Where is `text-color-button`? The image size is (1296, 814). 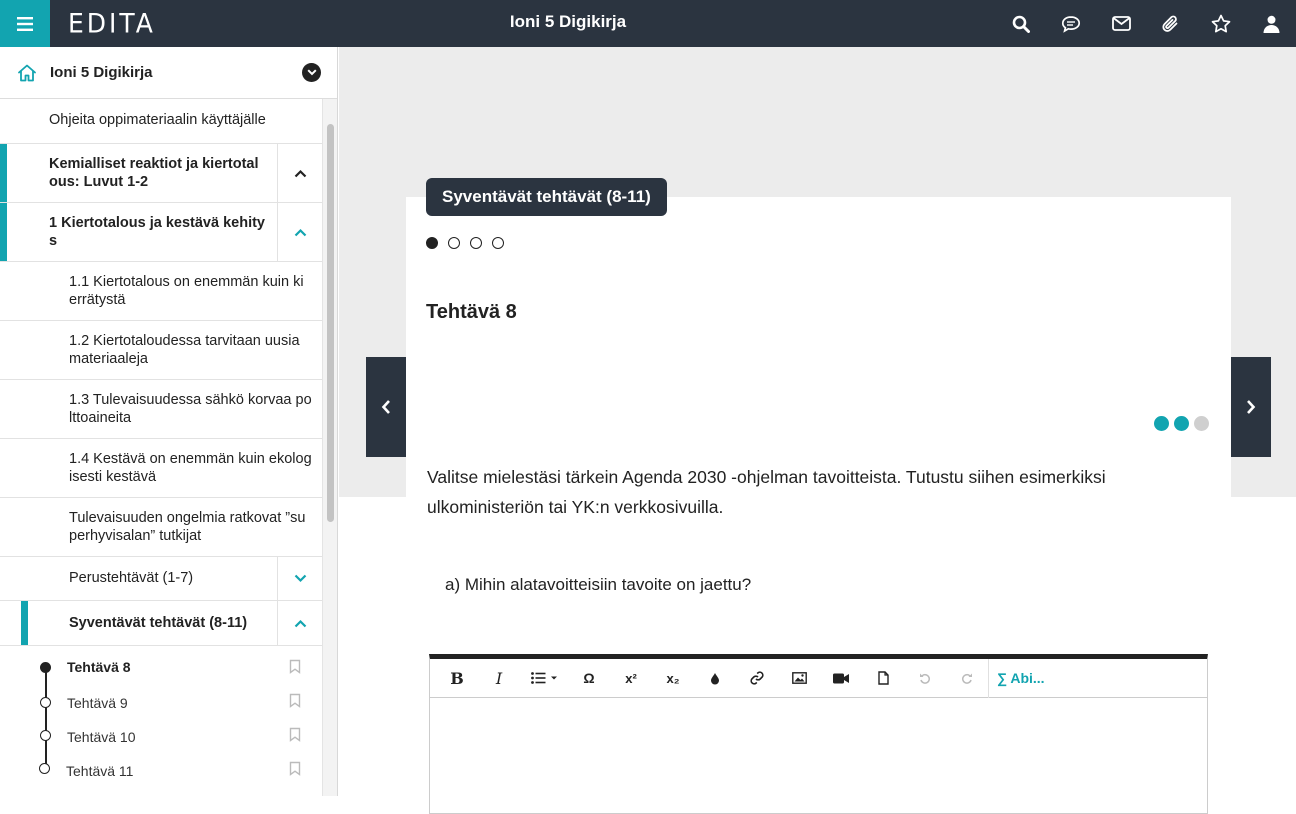
text-color-button is located at coordinates (715, 678).